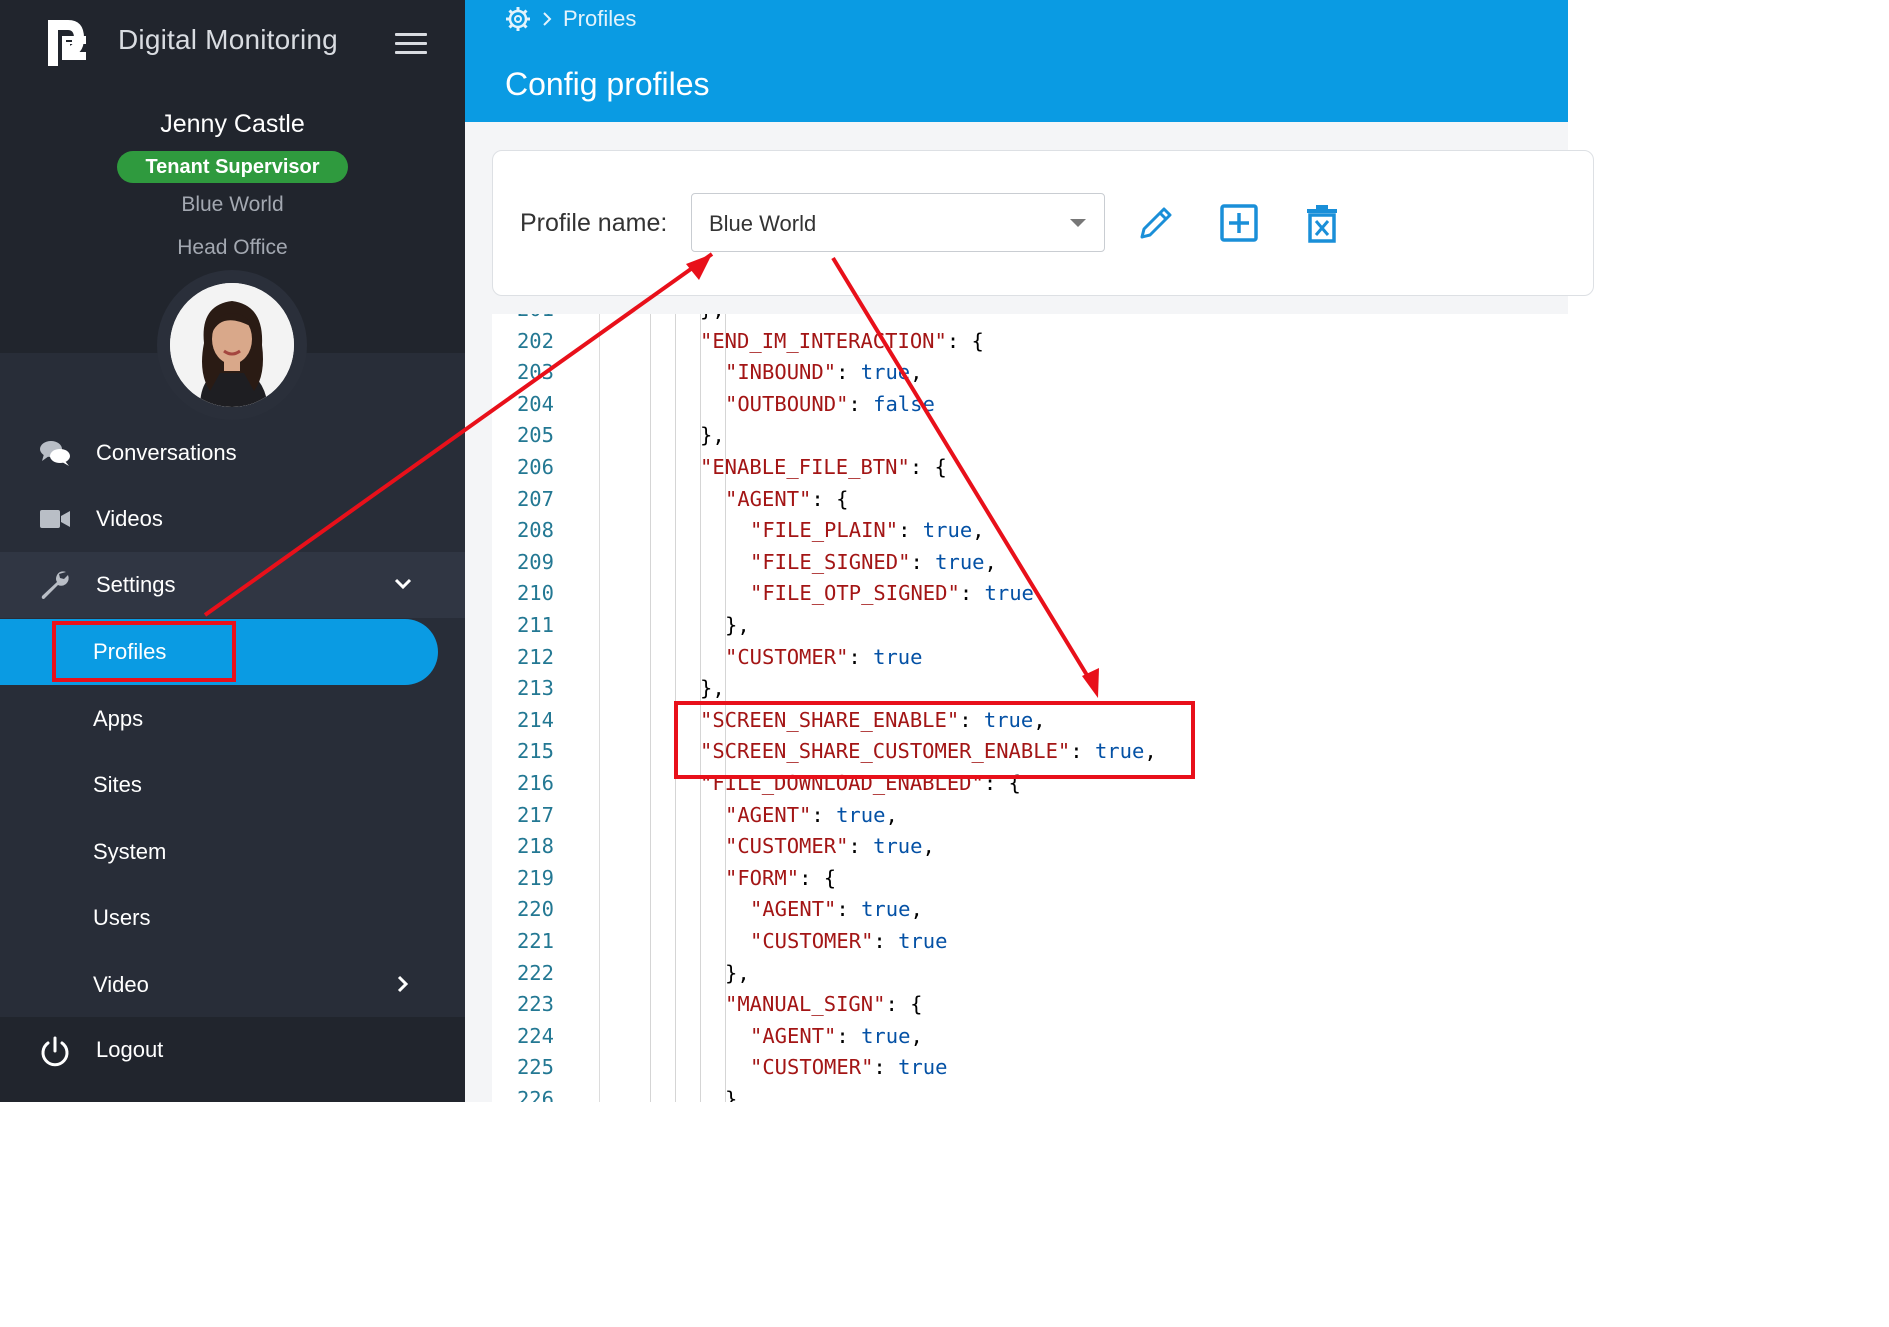 This screenshot has width=1889, height=1327. Describe the element at coordinates (232, 519) in the screenshot. I see `nav-videos: Videos` at that location.